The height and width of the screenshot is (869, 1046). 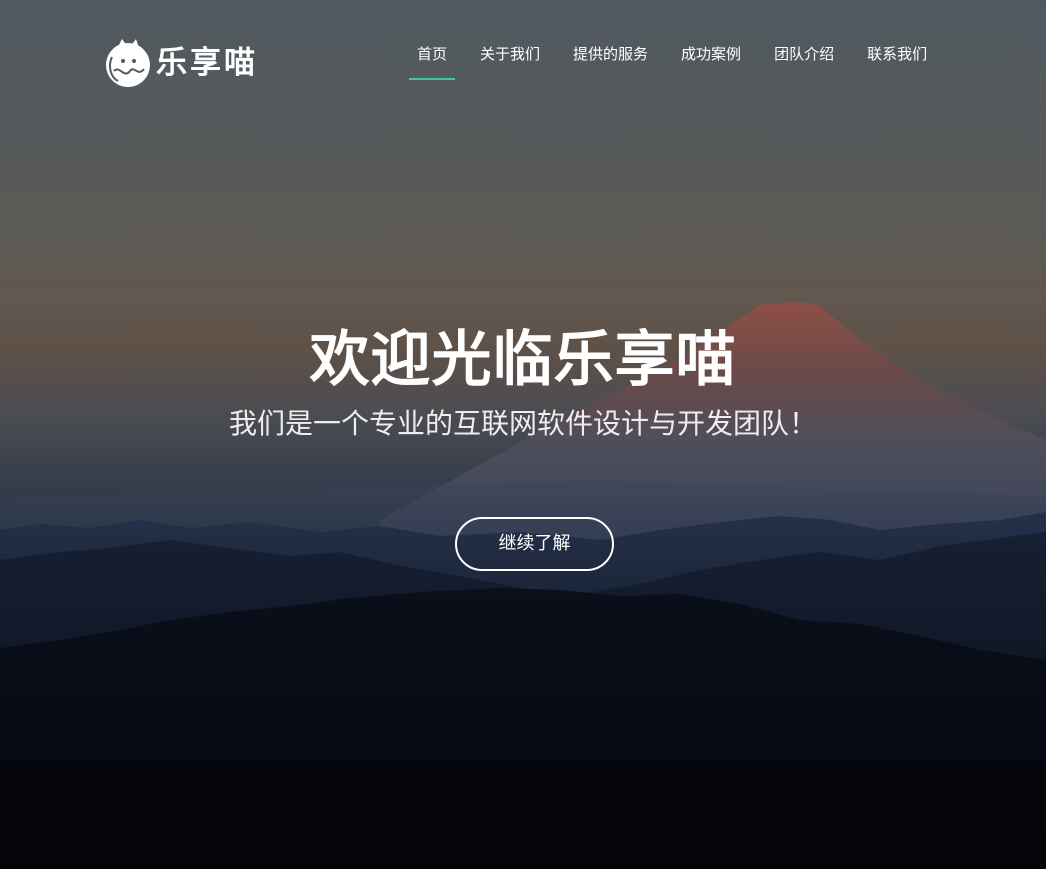 I want to click on main-menu: 首页 关于我们 提供的服务 成功案例 团队介绍 联系我们, so click(x=672, y=61).